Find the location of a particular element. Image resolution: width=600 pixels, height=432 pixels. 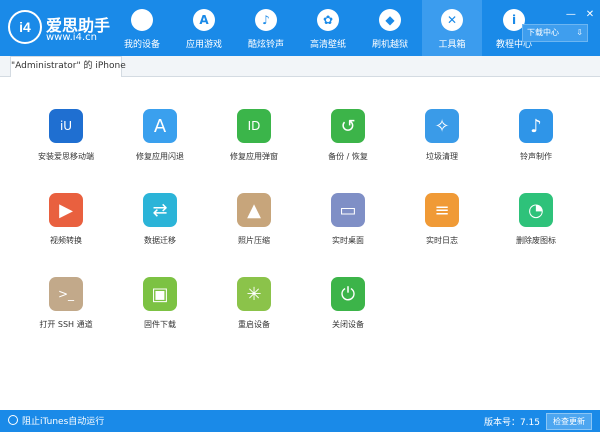

tool-label: 实时桌面 is located at coordinates (348, 240).